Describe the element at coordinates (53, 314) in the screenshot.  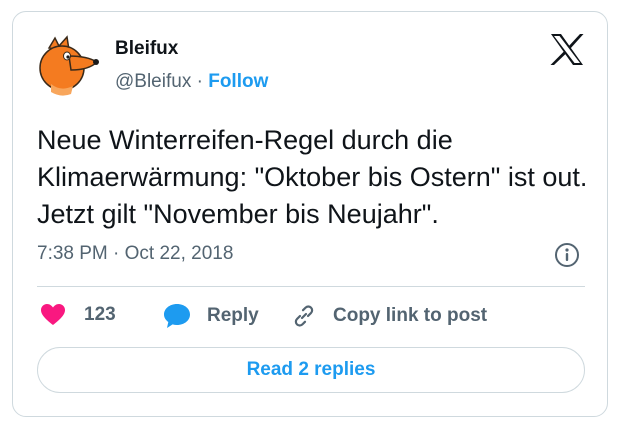
I see `heart-icon` at that location.